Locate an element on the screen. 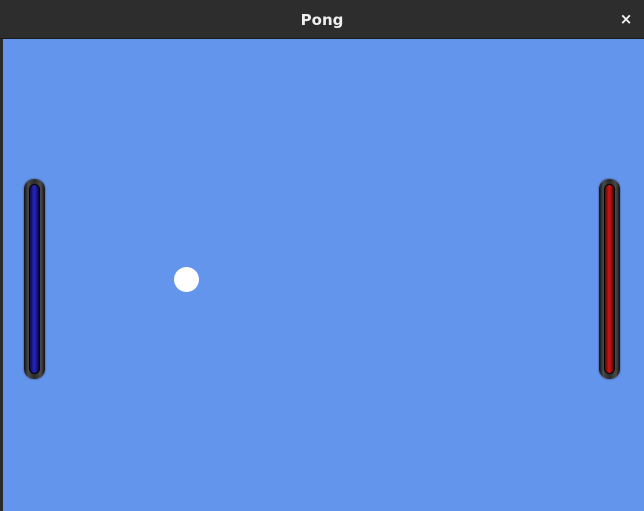  title-bar: Pong × is located at coordinates (322, 19).